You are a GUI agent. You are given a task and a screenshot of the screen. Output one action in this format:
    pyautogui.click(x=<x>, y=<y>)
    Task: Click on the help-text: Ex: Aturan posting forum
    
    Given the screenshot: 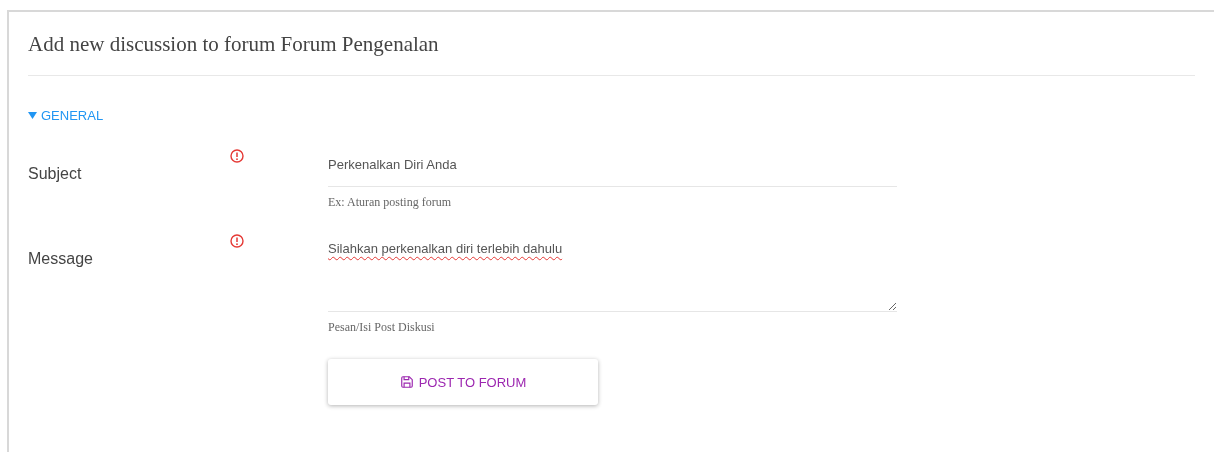 What is the action you would take?
    pyautogui.click(x=390, y=202)
    